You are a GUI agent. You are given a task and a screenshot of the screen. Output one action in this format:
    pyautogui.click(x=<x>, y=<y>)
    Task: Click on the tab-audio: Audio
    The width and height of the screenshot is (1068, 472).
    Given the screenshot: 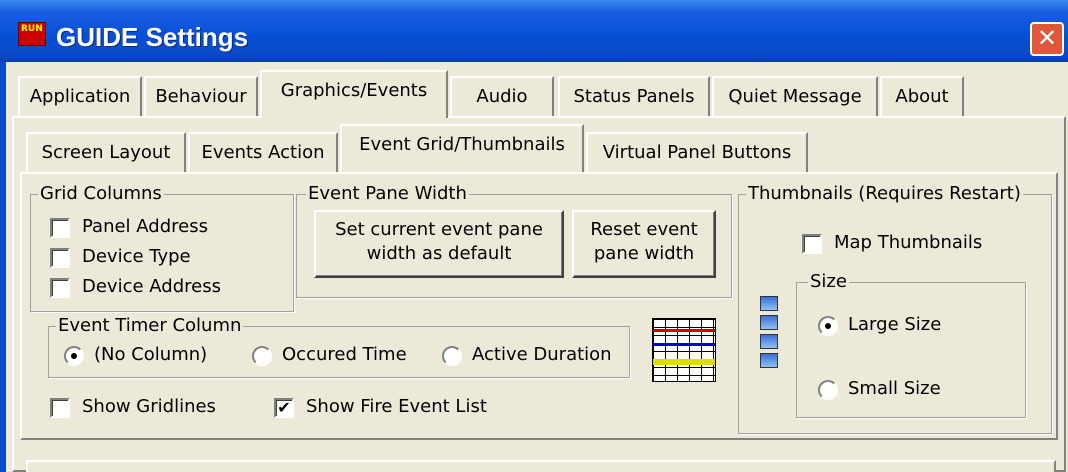 What is the action you would take?
    pyautogui.click(x=502, y=96)
    